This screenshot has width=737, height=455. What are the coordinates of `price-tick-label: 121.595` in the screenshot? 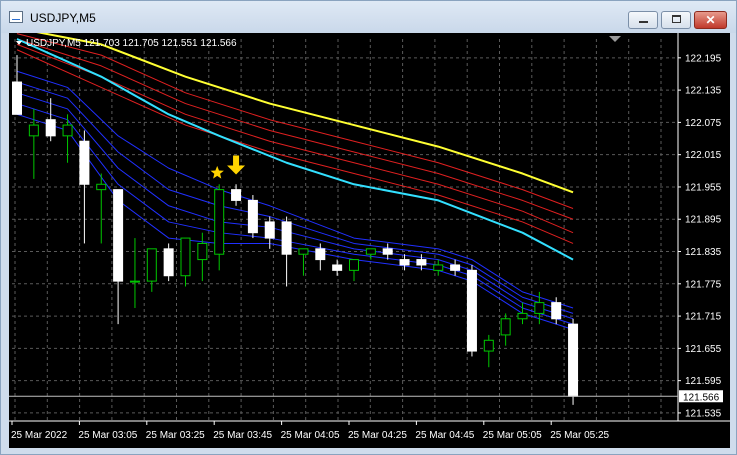 It's located at (703, 381).